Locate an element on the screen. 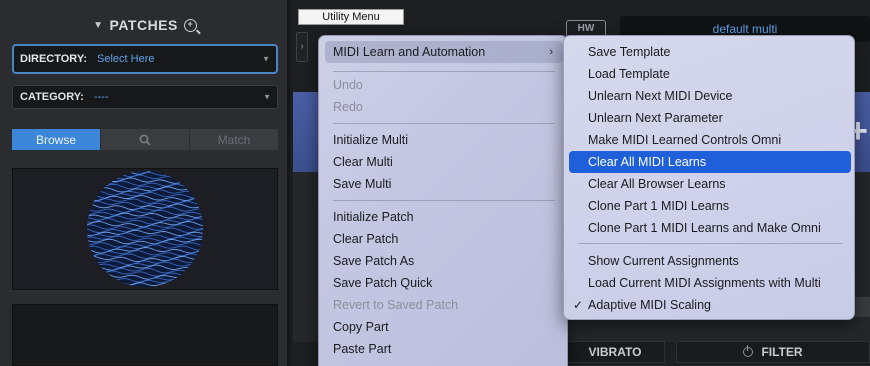 The width and height of the screenshot is (870, 366). tab-search is located at coordinates (145, 139).